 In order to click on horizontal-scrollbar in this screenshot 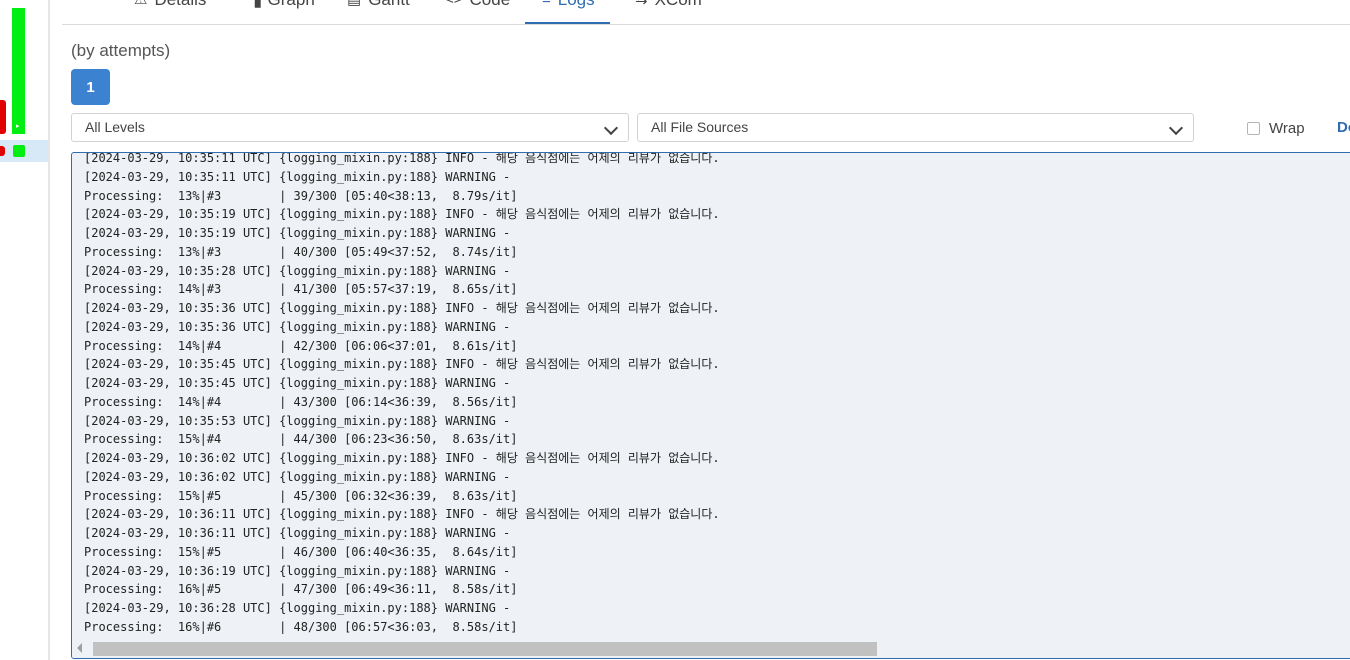, I will do `click(711, 648)`.